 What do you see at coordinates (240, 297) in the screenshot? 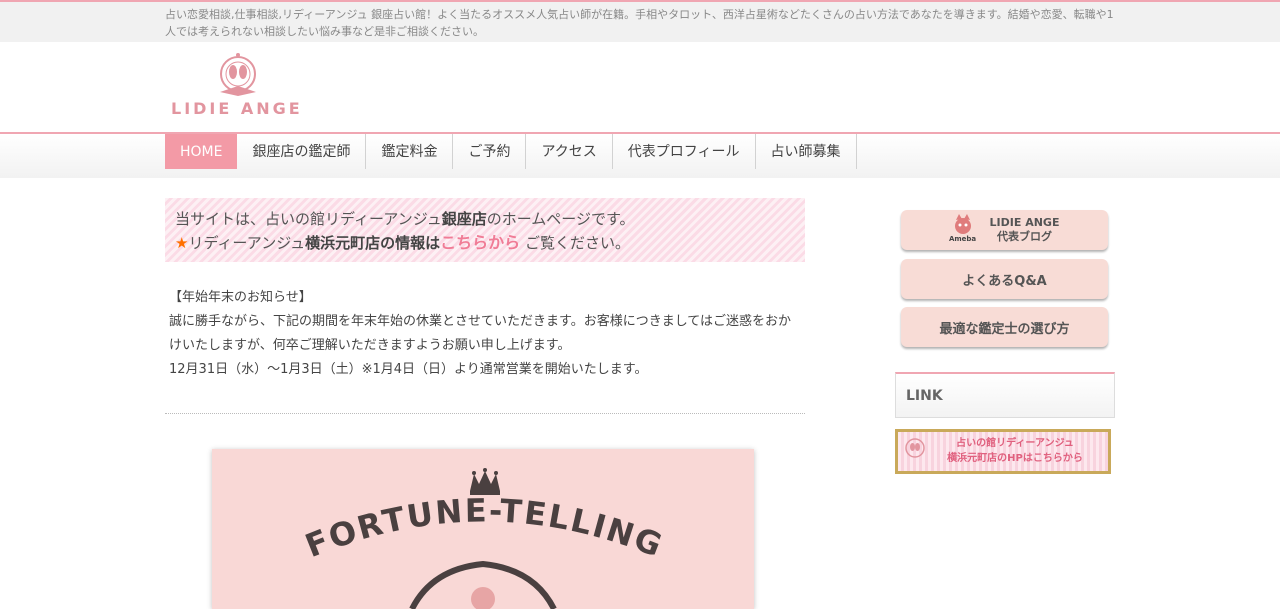
I see `news-title: 【年始年末のお知らせ】` at bounding box center [240, 297].